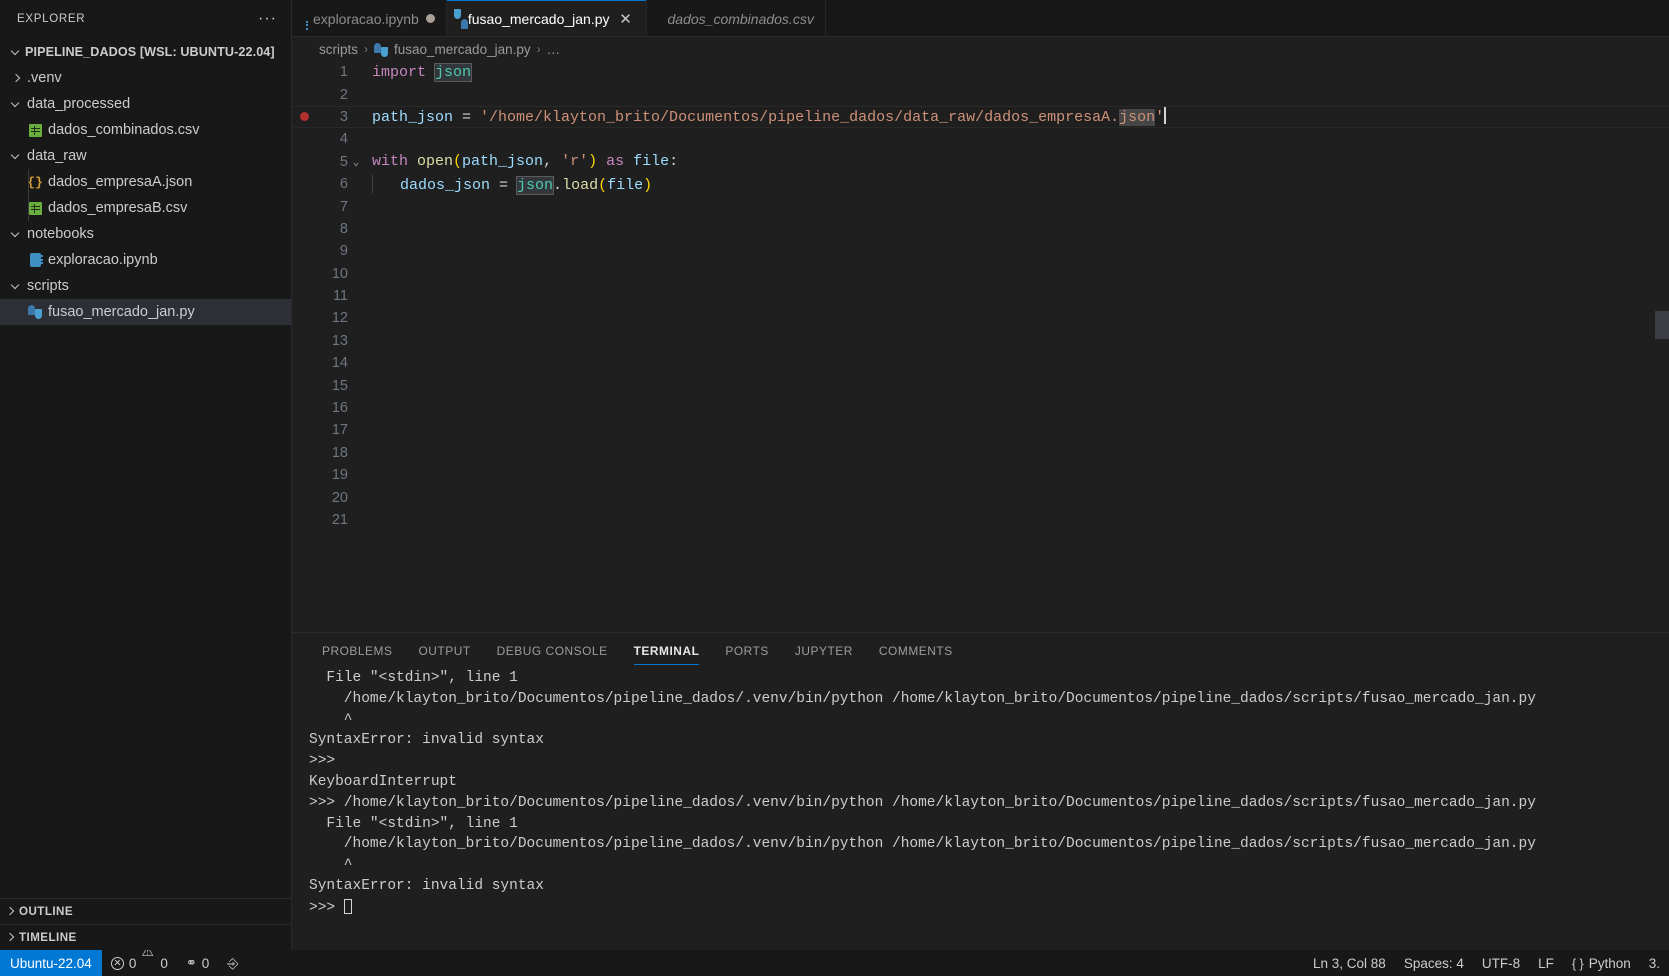 The width and height of the screenshot is (1669, 976). Describe the element at coordinates (521, 161) in the screenshot. I see `code-text: with open(path_json, 'r') as file:` at that location.